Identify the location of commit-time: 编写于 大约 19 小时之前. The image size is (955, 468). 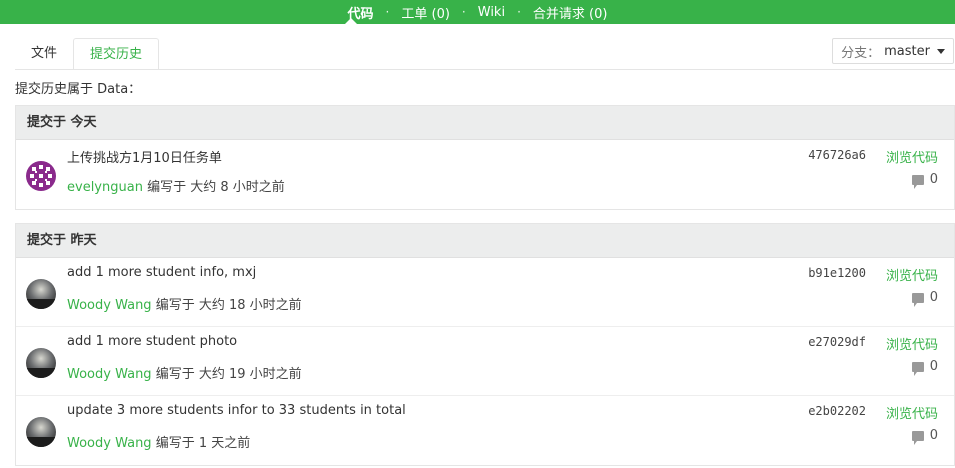
(226, 374).